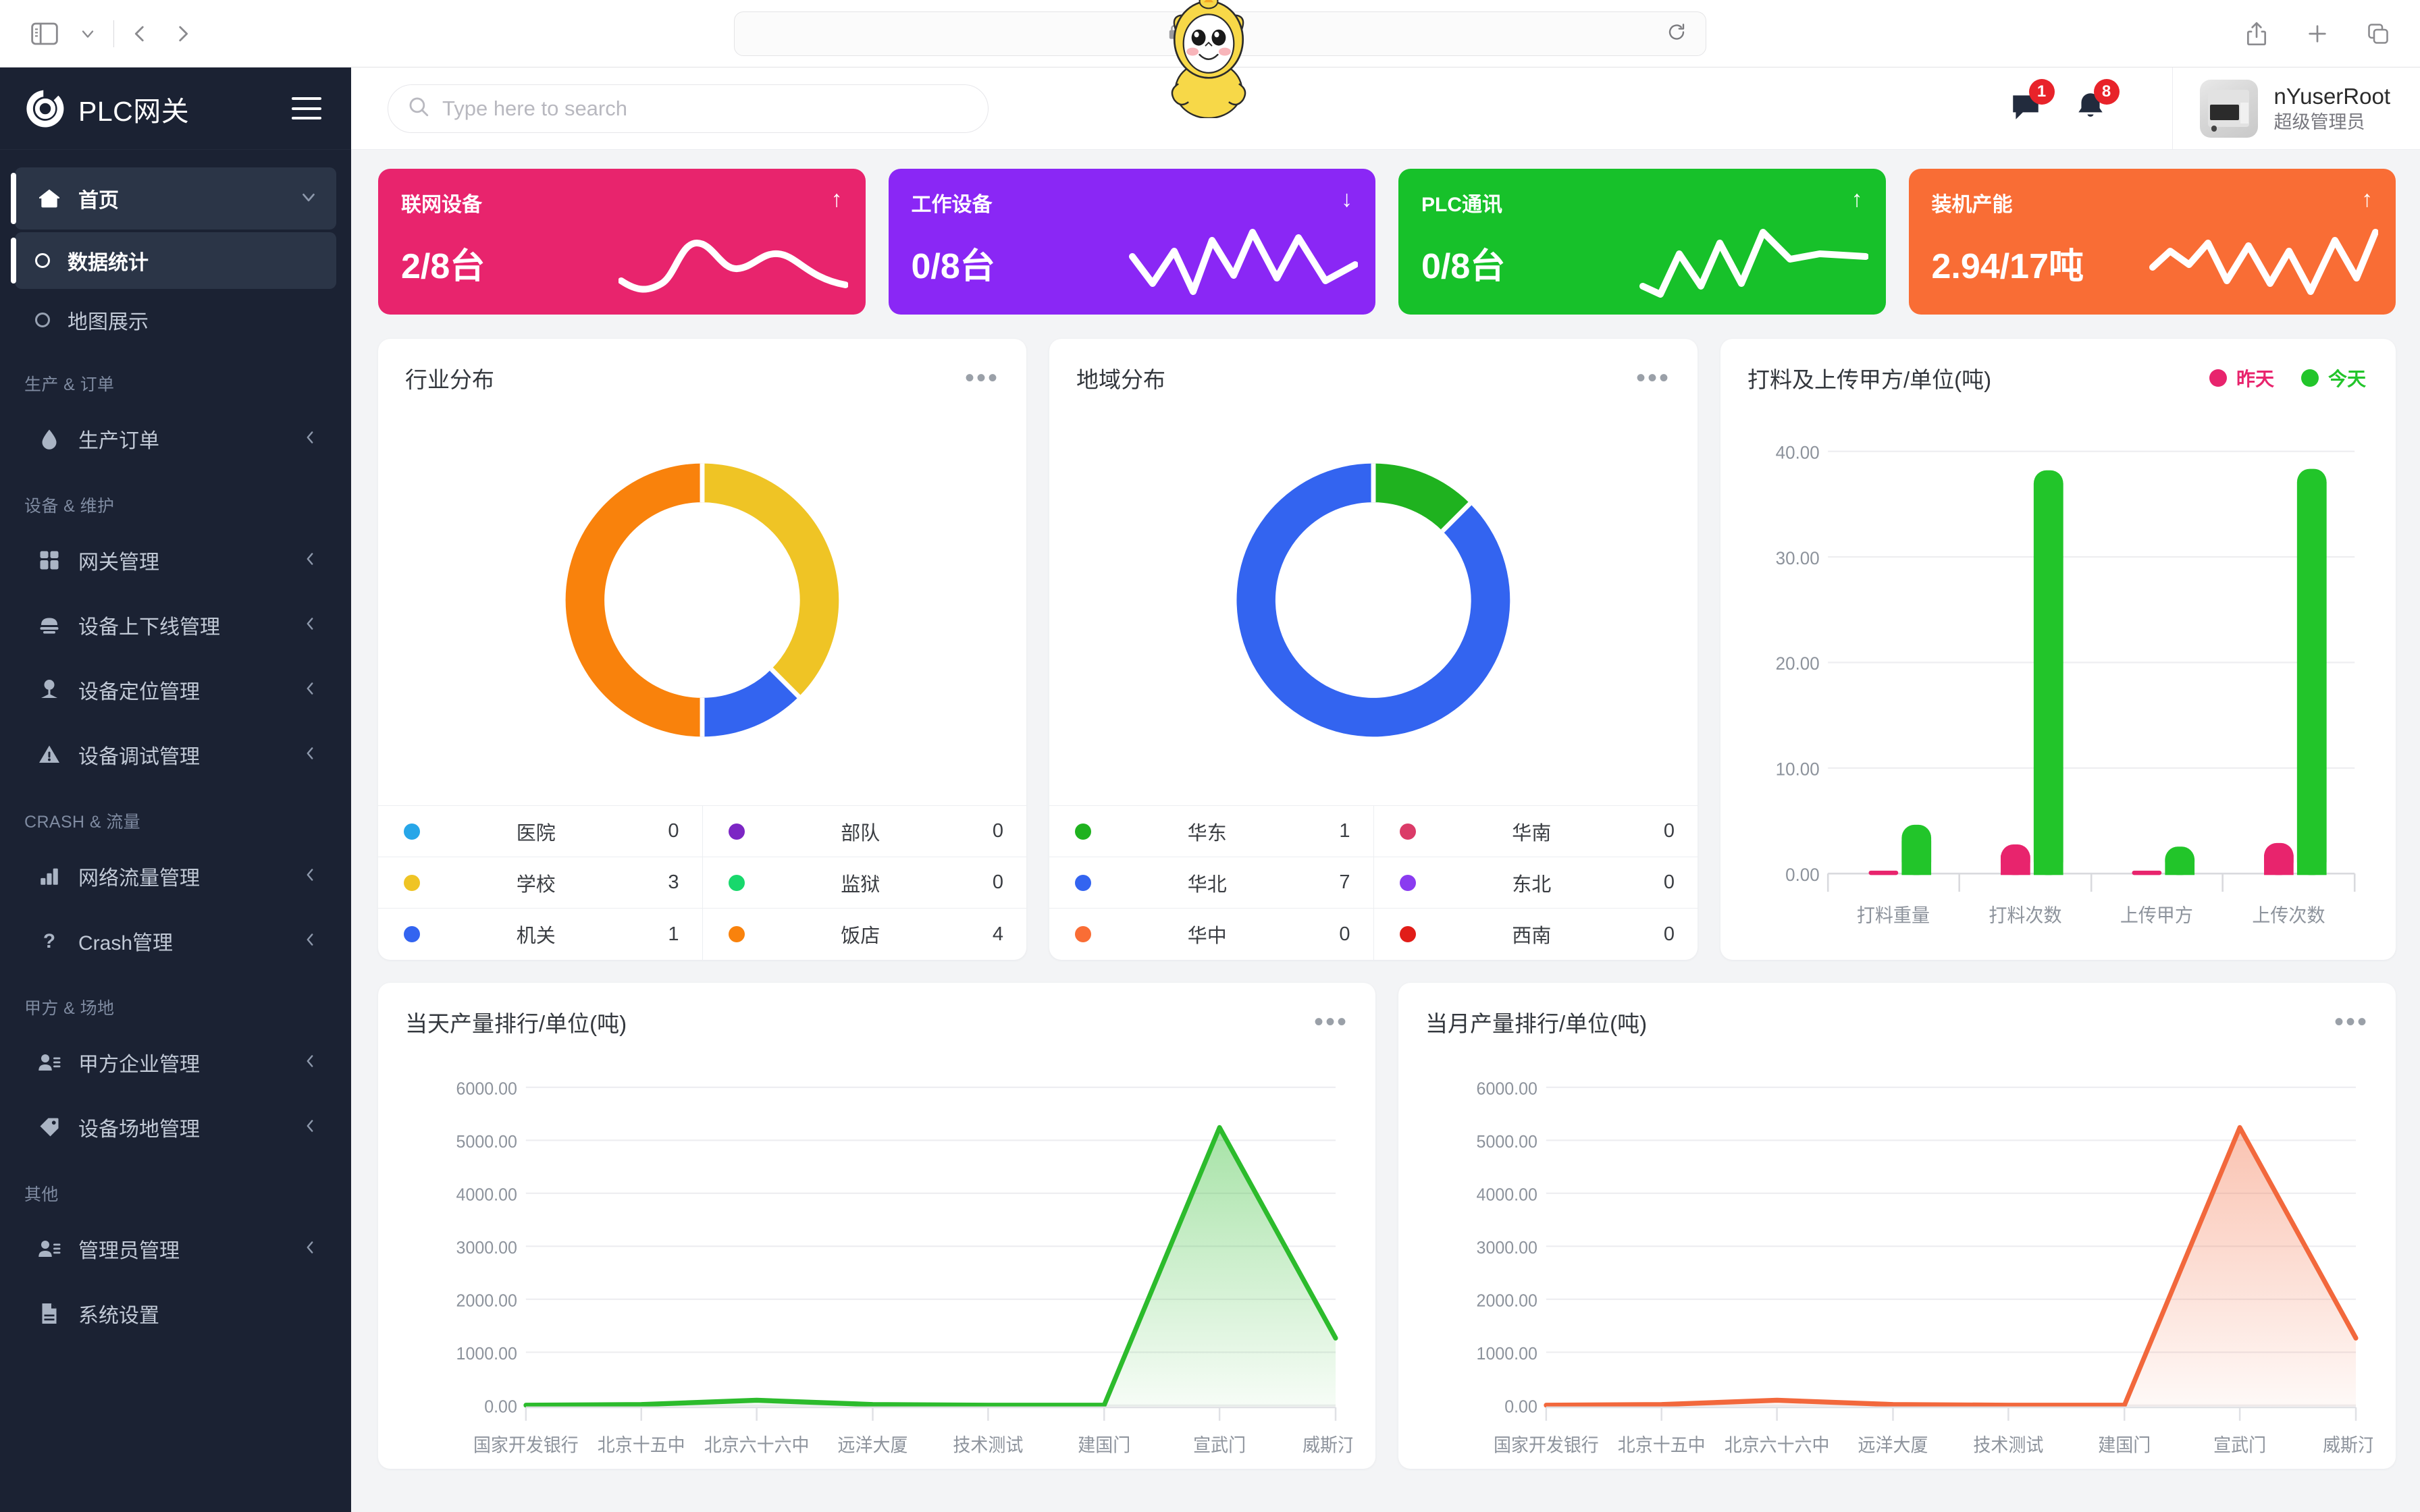 Image resolution: width=2420 pixels, height=1512 pixels. Describe the element at coordinates (175, 1313) in the screenshot. I see `sidebar-item-system-settings: 系统设置` at that location.